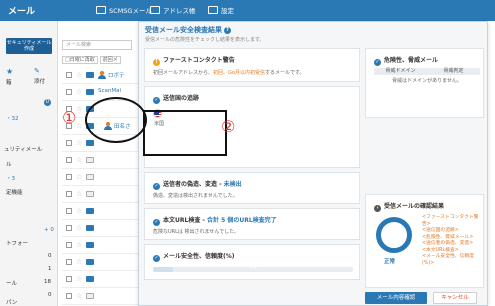 This screenshot has height=306, width=495. I want to click on nav-mail: SCMSGメール, so click(124, 10).